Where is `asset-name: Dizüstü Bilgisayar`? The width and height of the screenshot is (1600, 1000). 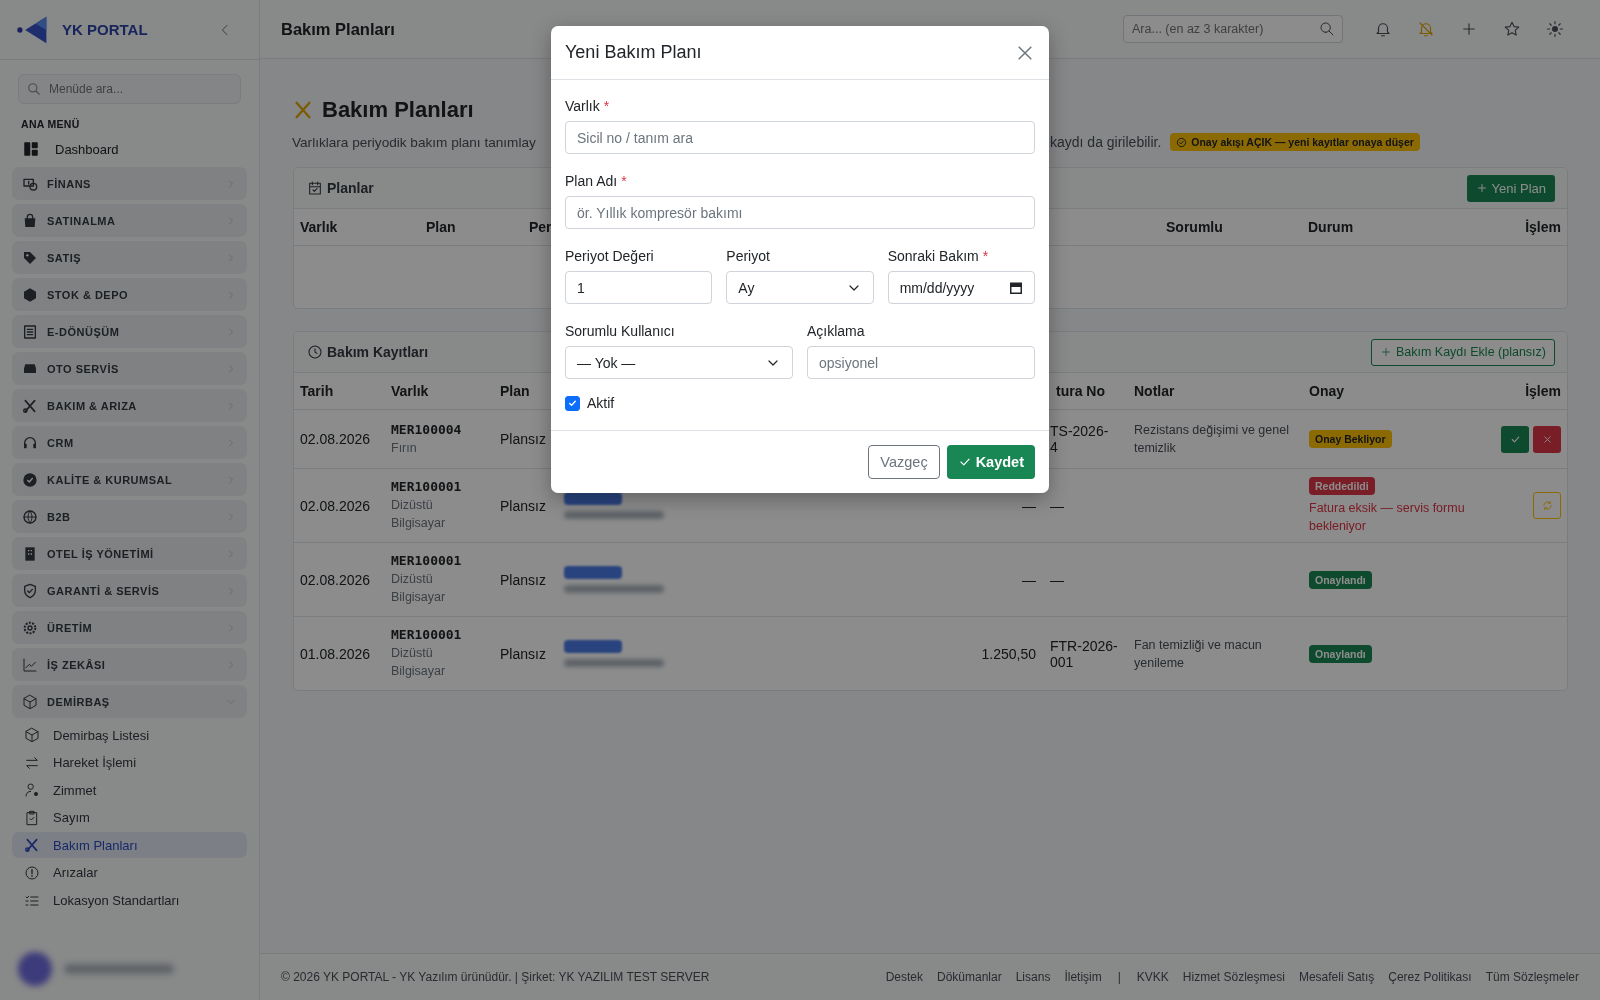
asset-name: Dizüstü Bilgisayar is located at coordinates (419, 514).